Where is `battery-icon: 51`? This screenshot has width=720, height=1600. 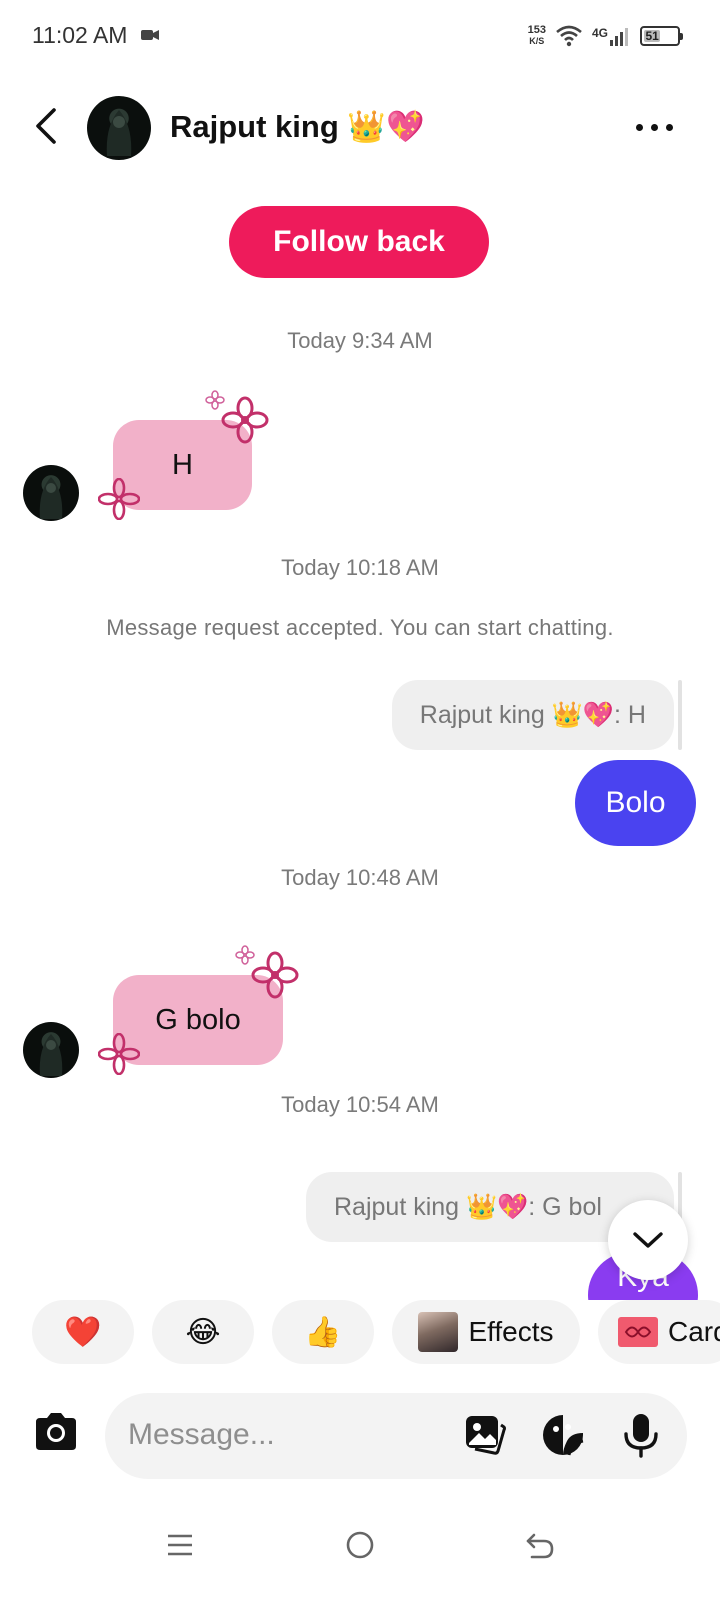 battery-icon: 51 is located at coordinates (661, 36).